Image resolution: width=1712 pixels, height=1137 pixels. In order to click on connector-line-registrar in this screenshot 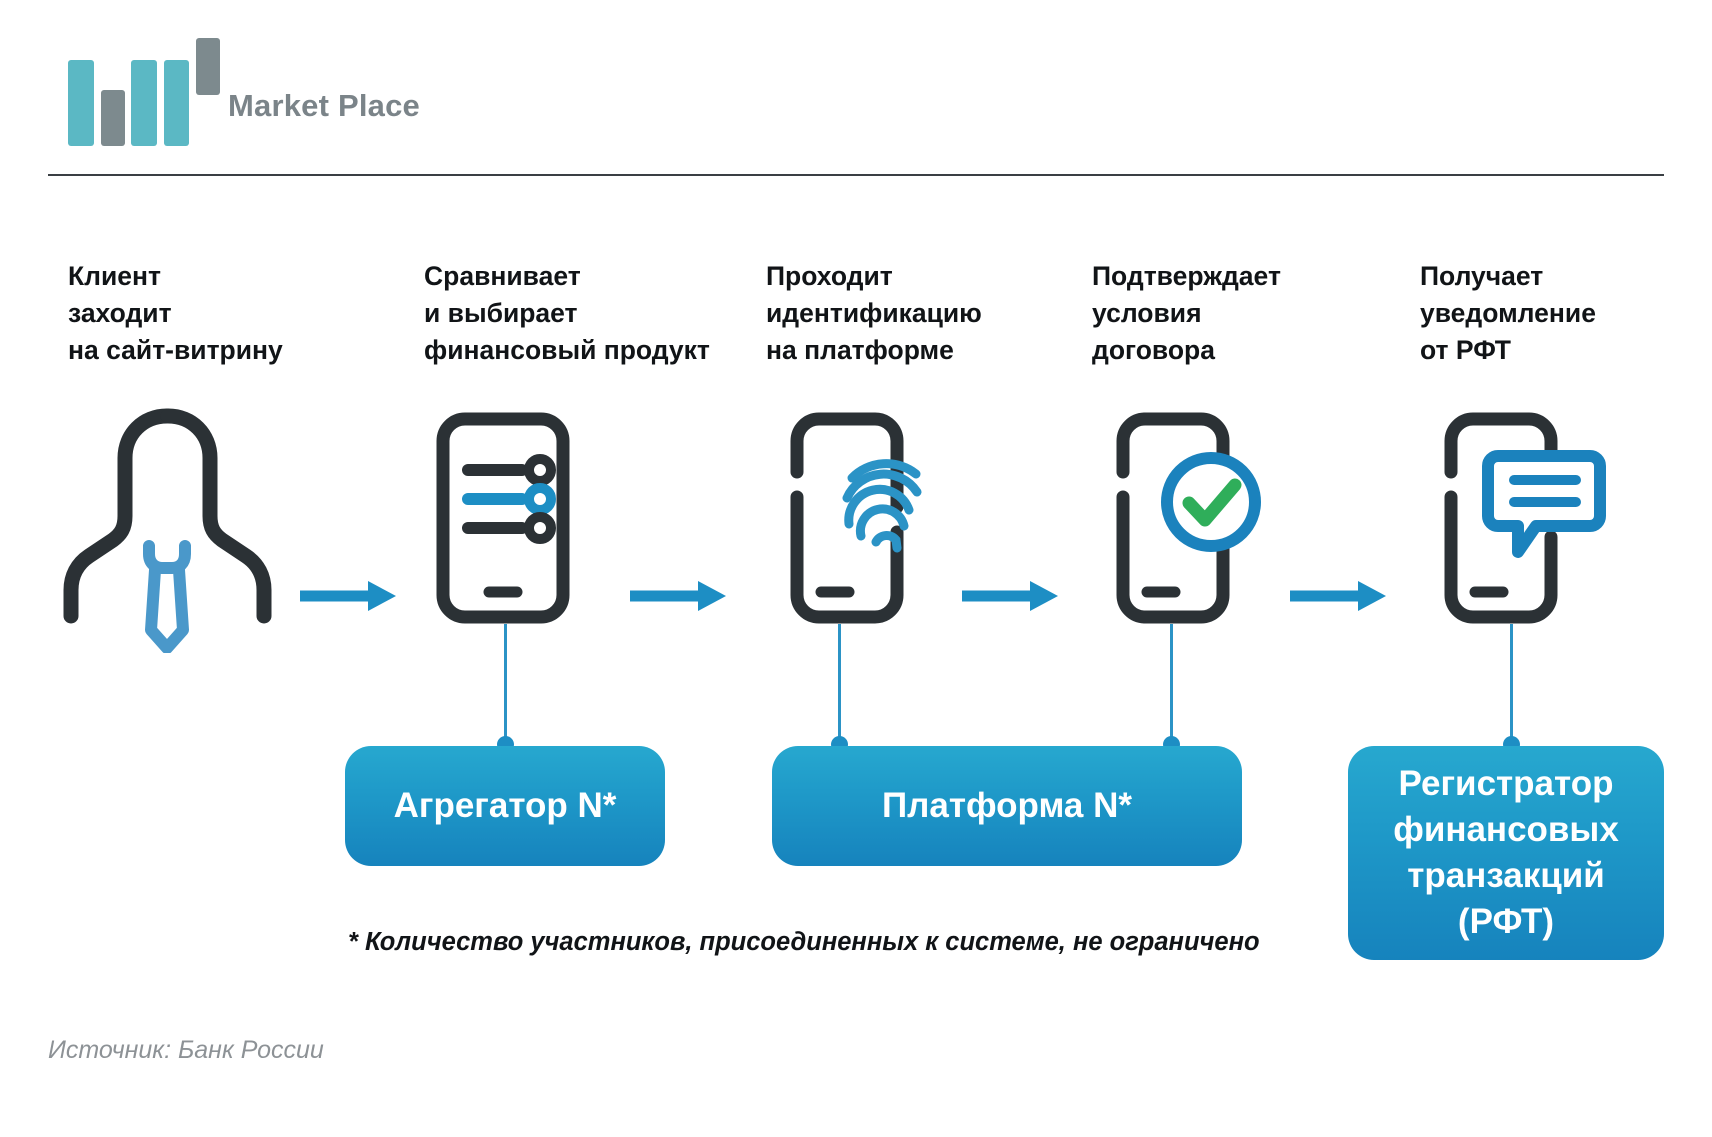, I will do `click(1511, 684)`.